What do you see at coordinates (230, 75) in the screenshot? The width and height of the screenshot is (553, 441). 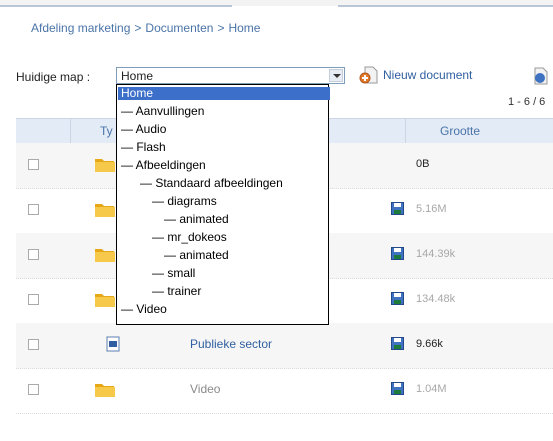 I see `current-folder-select: Home` at bounding box center [230, 75].